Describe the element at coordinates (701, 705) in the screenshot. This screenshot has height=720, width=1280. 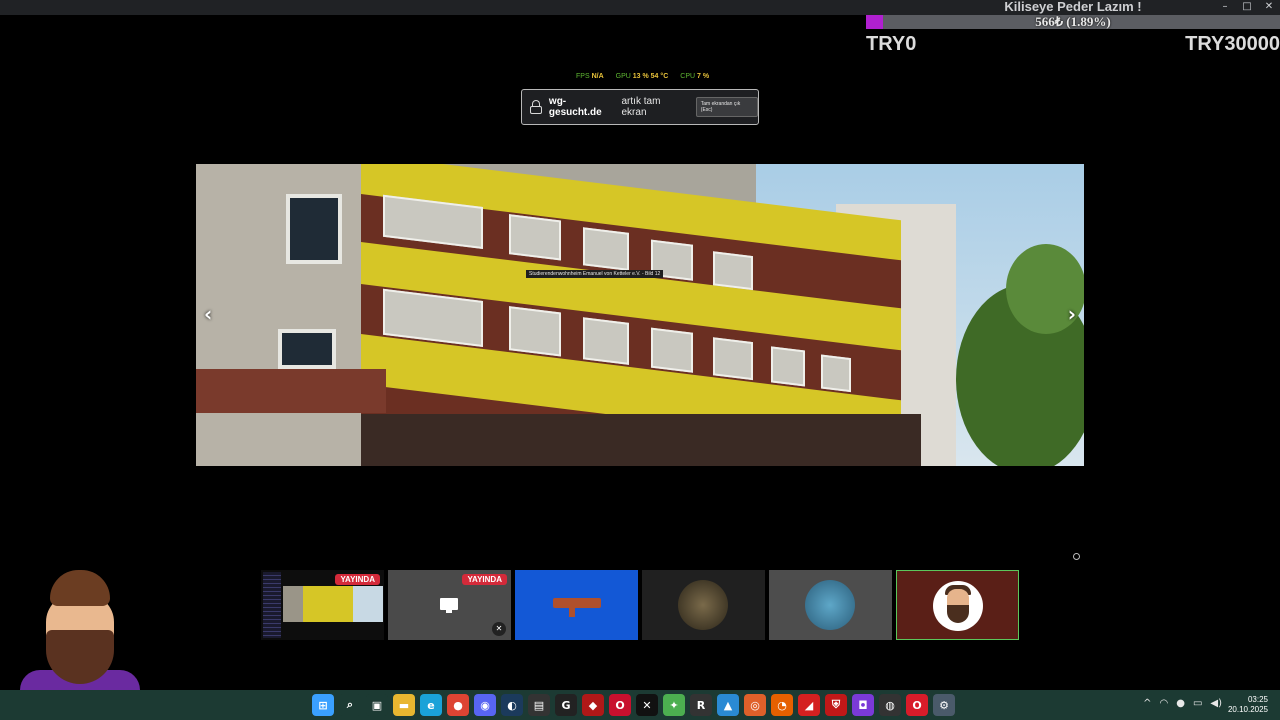
I see `r-app-icon: R` at that location.